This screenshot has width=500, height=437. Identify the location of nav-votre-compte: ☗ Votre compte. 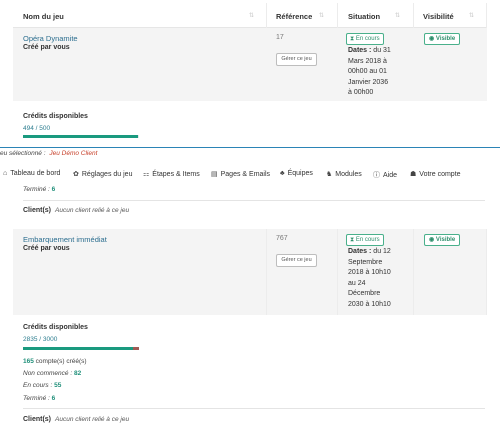
(435, 174).